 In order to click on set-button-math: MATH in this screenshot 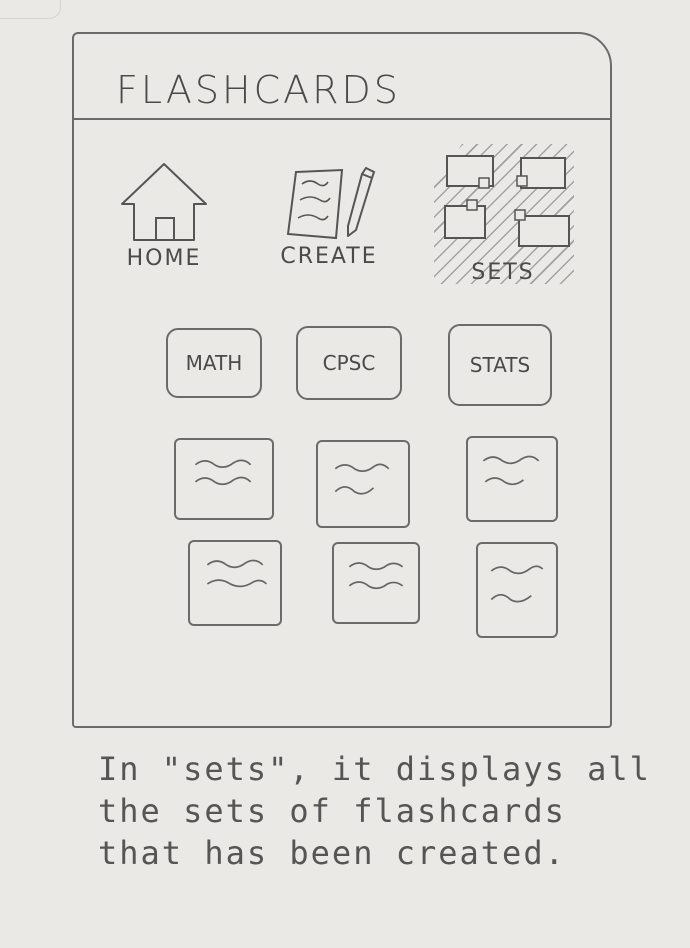, I will do `click(214, 363)`.